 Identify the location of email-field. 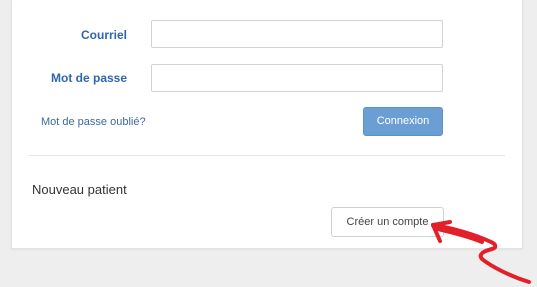
(297, 34).